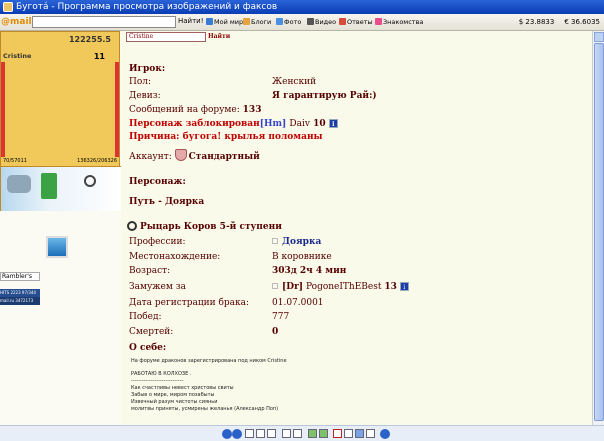 Image resolution: width=604 pixels, height=441 pixels. Describe the element at coordinates (257, 22) in the screenshot. I see `toolbar-item-blogs: Блоги` at that location.